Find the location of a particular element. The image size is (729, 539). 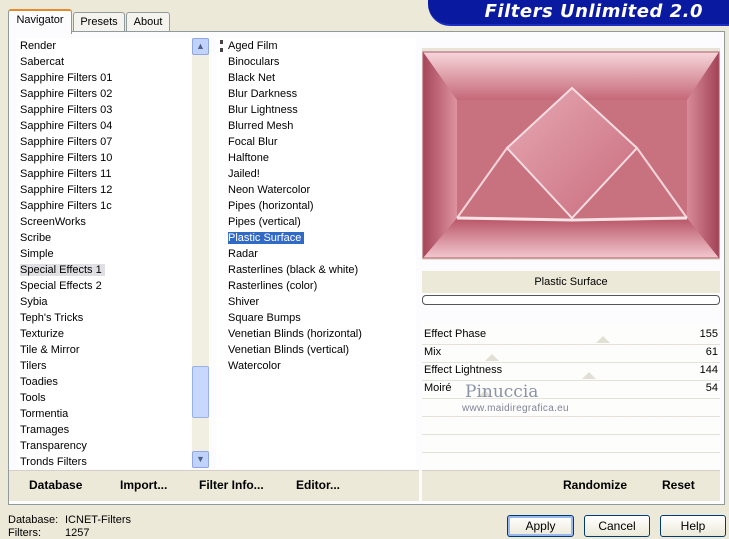

filters-count-label: Filters: is located at coordinates (24, 533).